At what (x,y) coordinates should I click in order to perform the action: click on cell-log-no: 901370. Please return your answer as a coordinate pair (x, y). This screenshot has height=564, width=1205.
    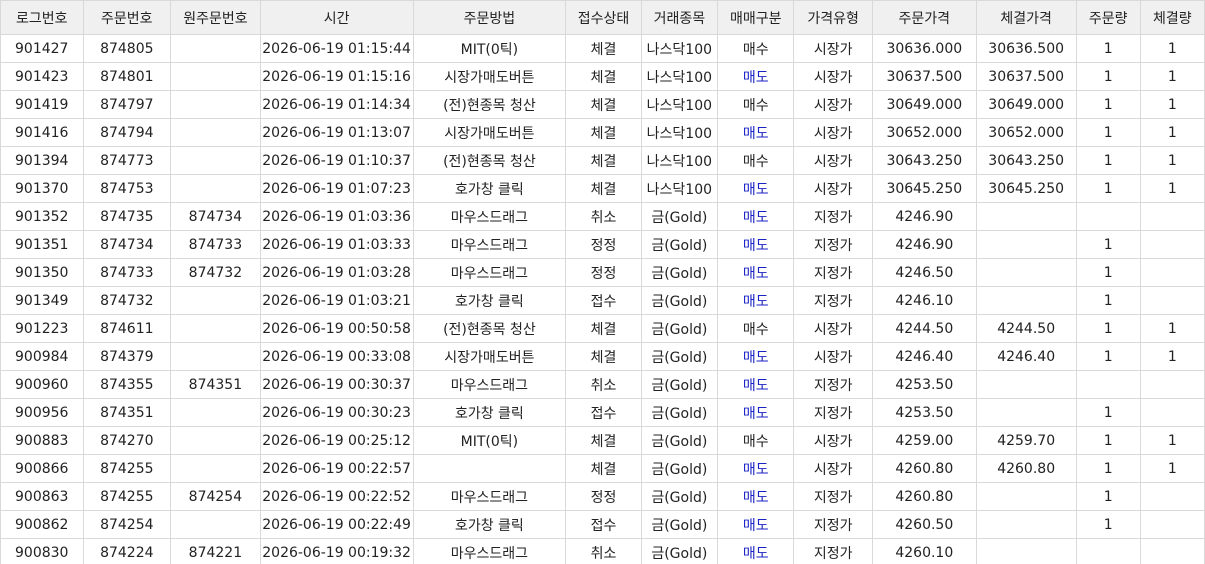
    Looking at the image, I should click on (42, 188).